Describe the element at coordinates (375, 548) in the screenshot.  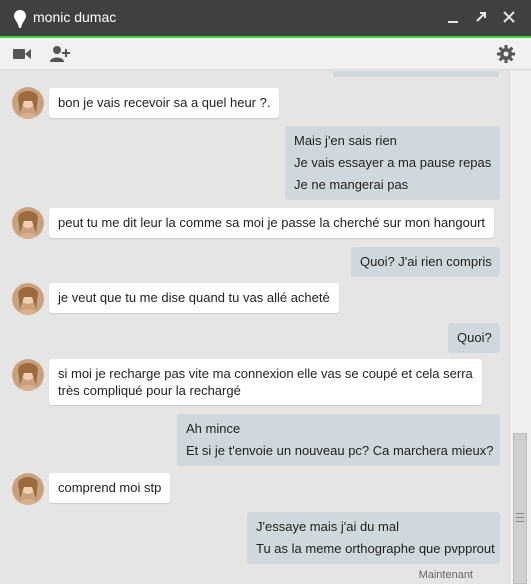
I see `message-text: Tu as la meme orthographe que pvpprout` at that location.